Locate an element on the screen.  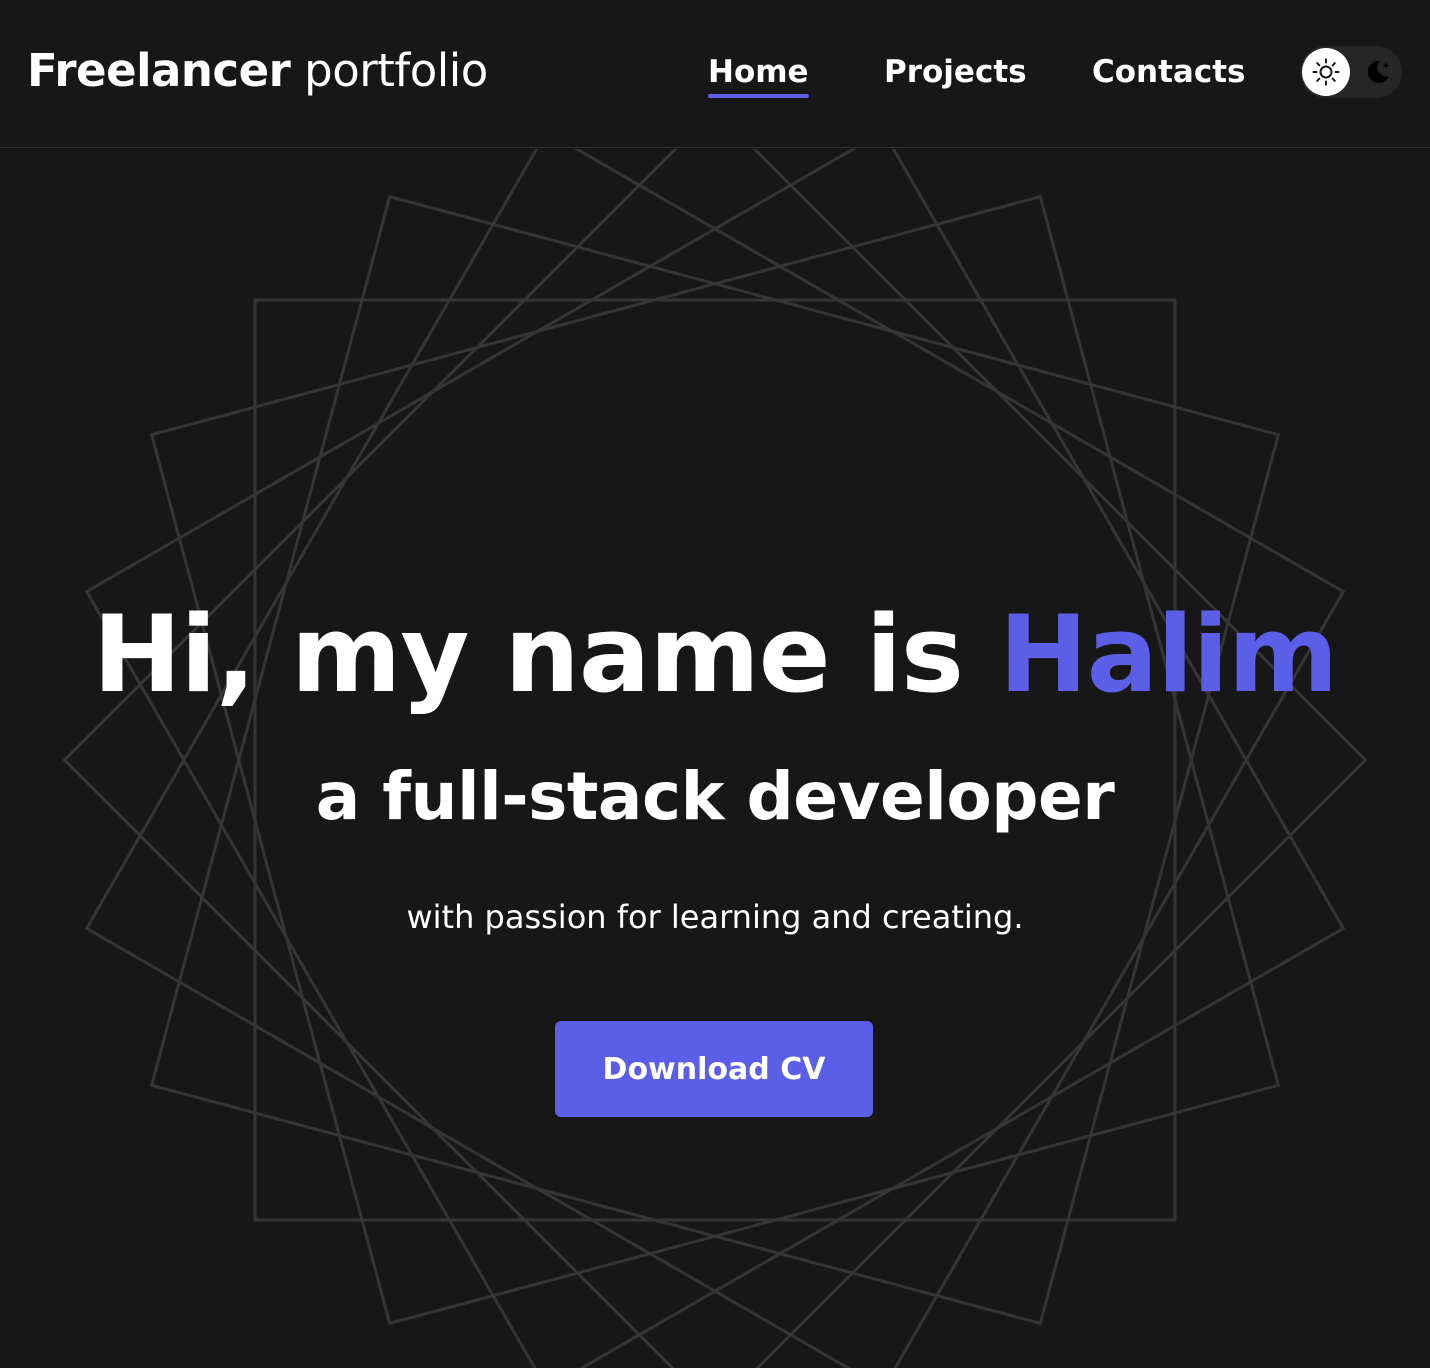
moon-icon is located at coordinates (1378, 71).